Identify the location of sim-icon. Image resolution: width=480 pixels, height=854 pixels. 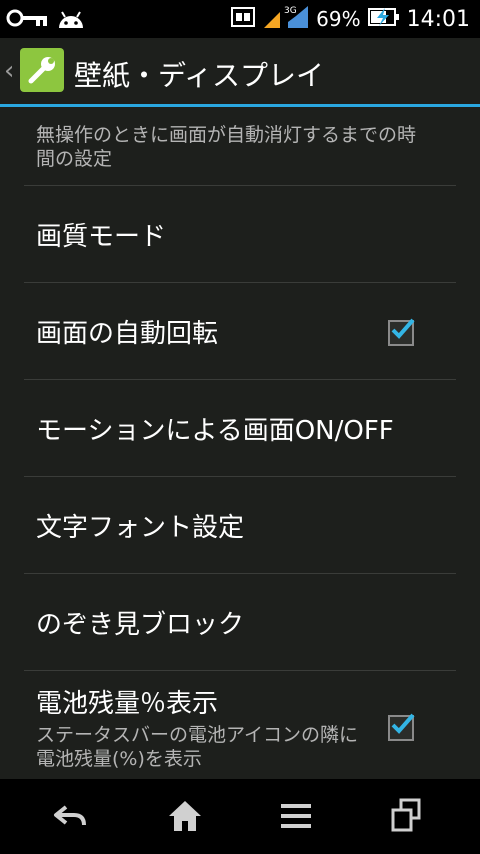
(243, 19).